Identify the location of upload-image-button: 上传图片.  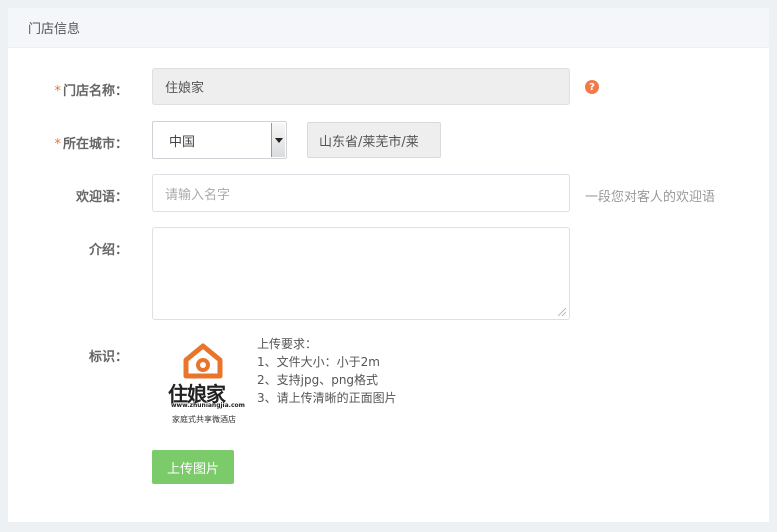
(193, 467).